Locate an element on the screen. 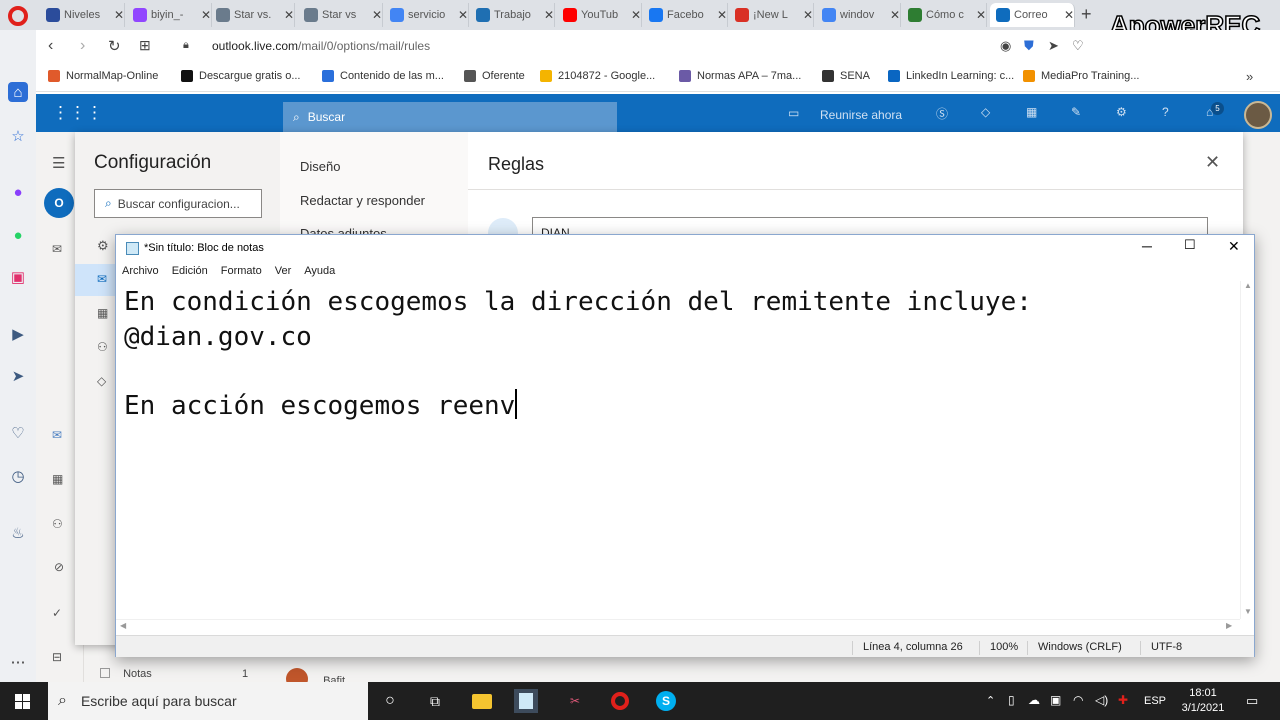 The width and height of the screenshot is (1280, 720). browser-tab: Star vs. ✕ is located at coordinates (252, 15).